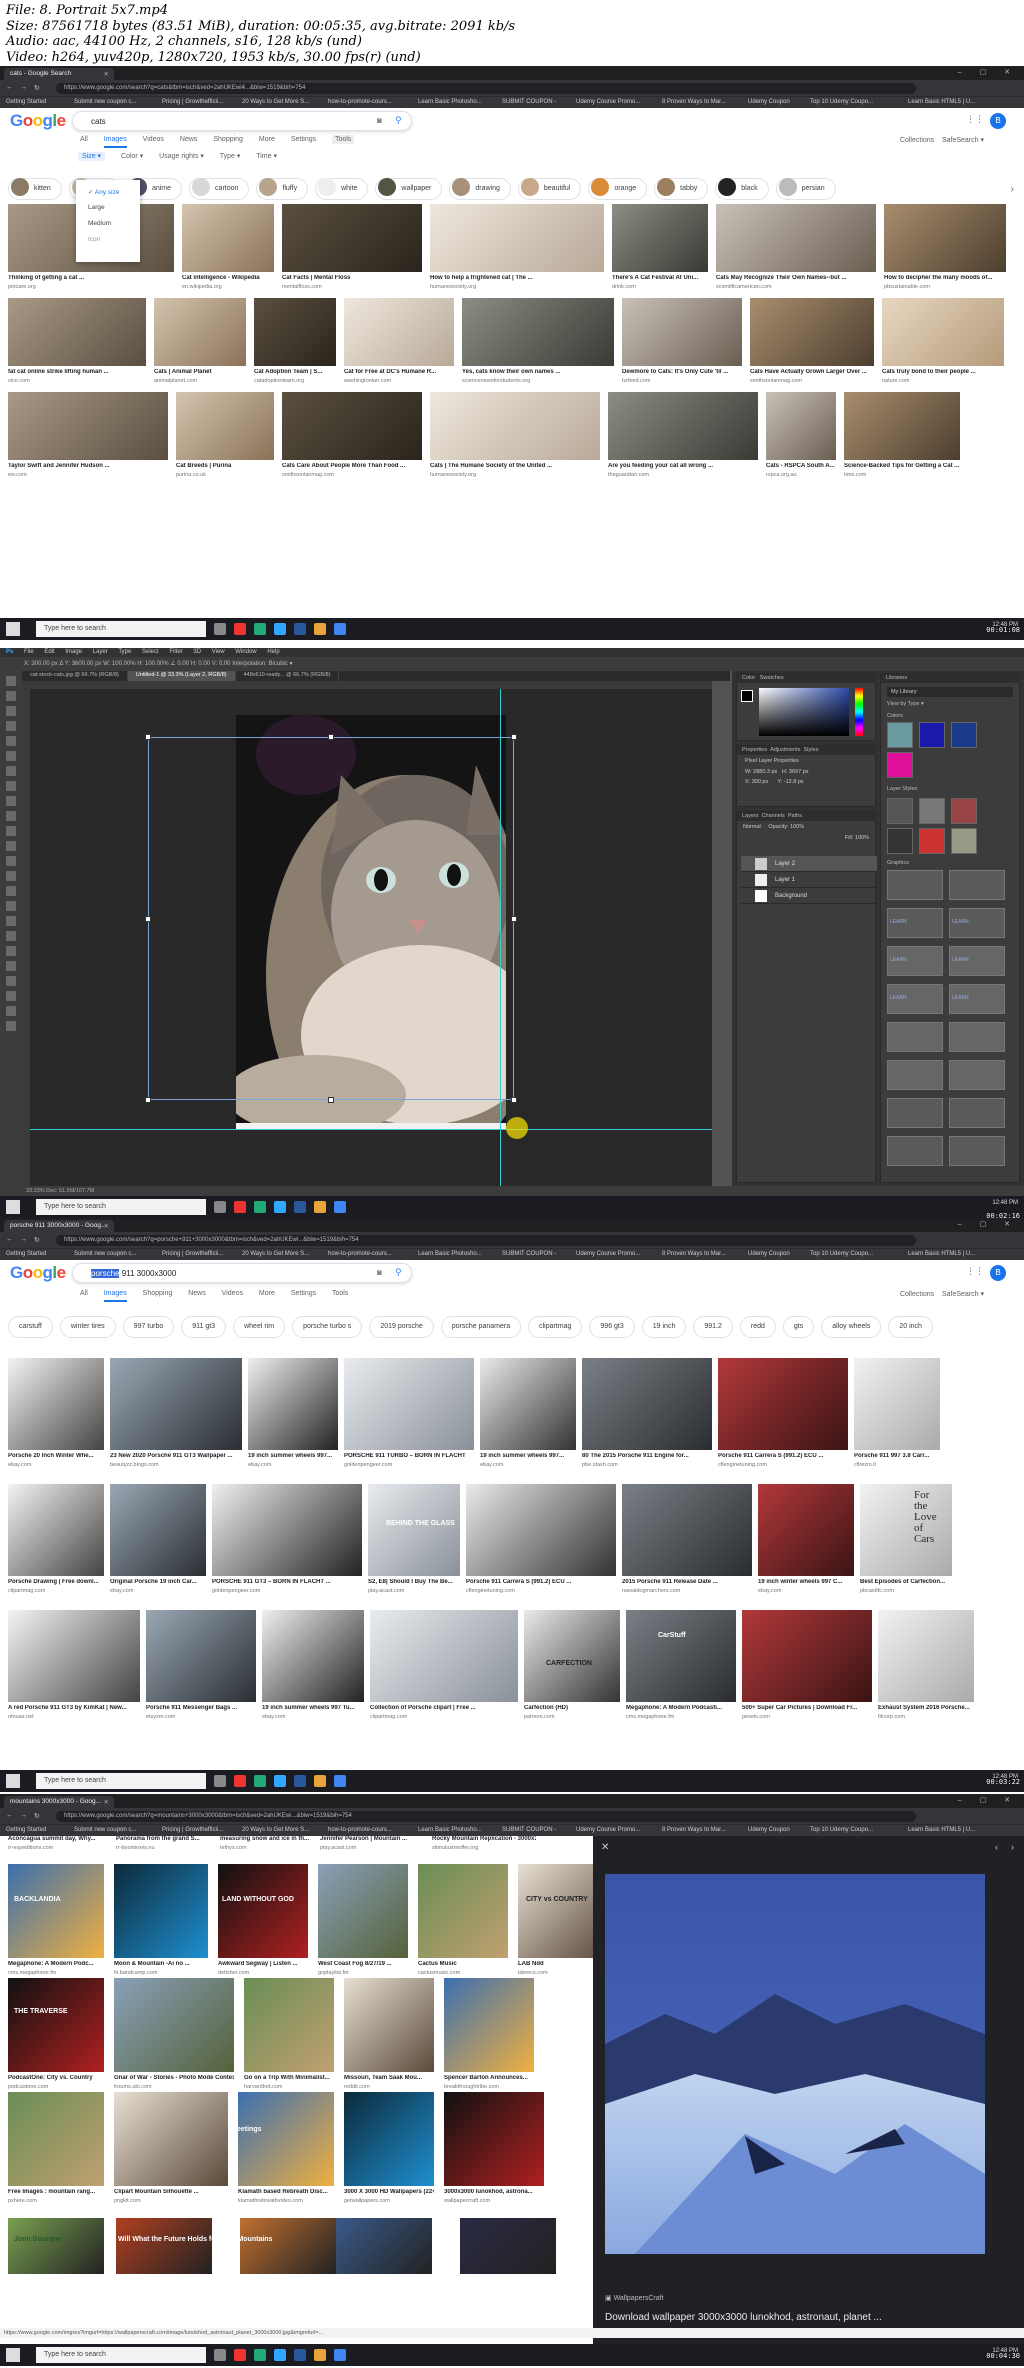 The width and height of the screenshot is (1024, 2368). Describe the element at coordinates (273, 652) in the screenshot. I see `menu-help: Help` at that location.